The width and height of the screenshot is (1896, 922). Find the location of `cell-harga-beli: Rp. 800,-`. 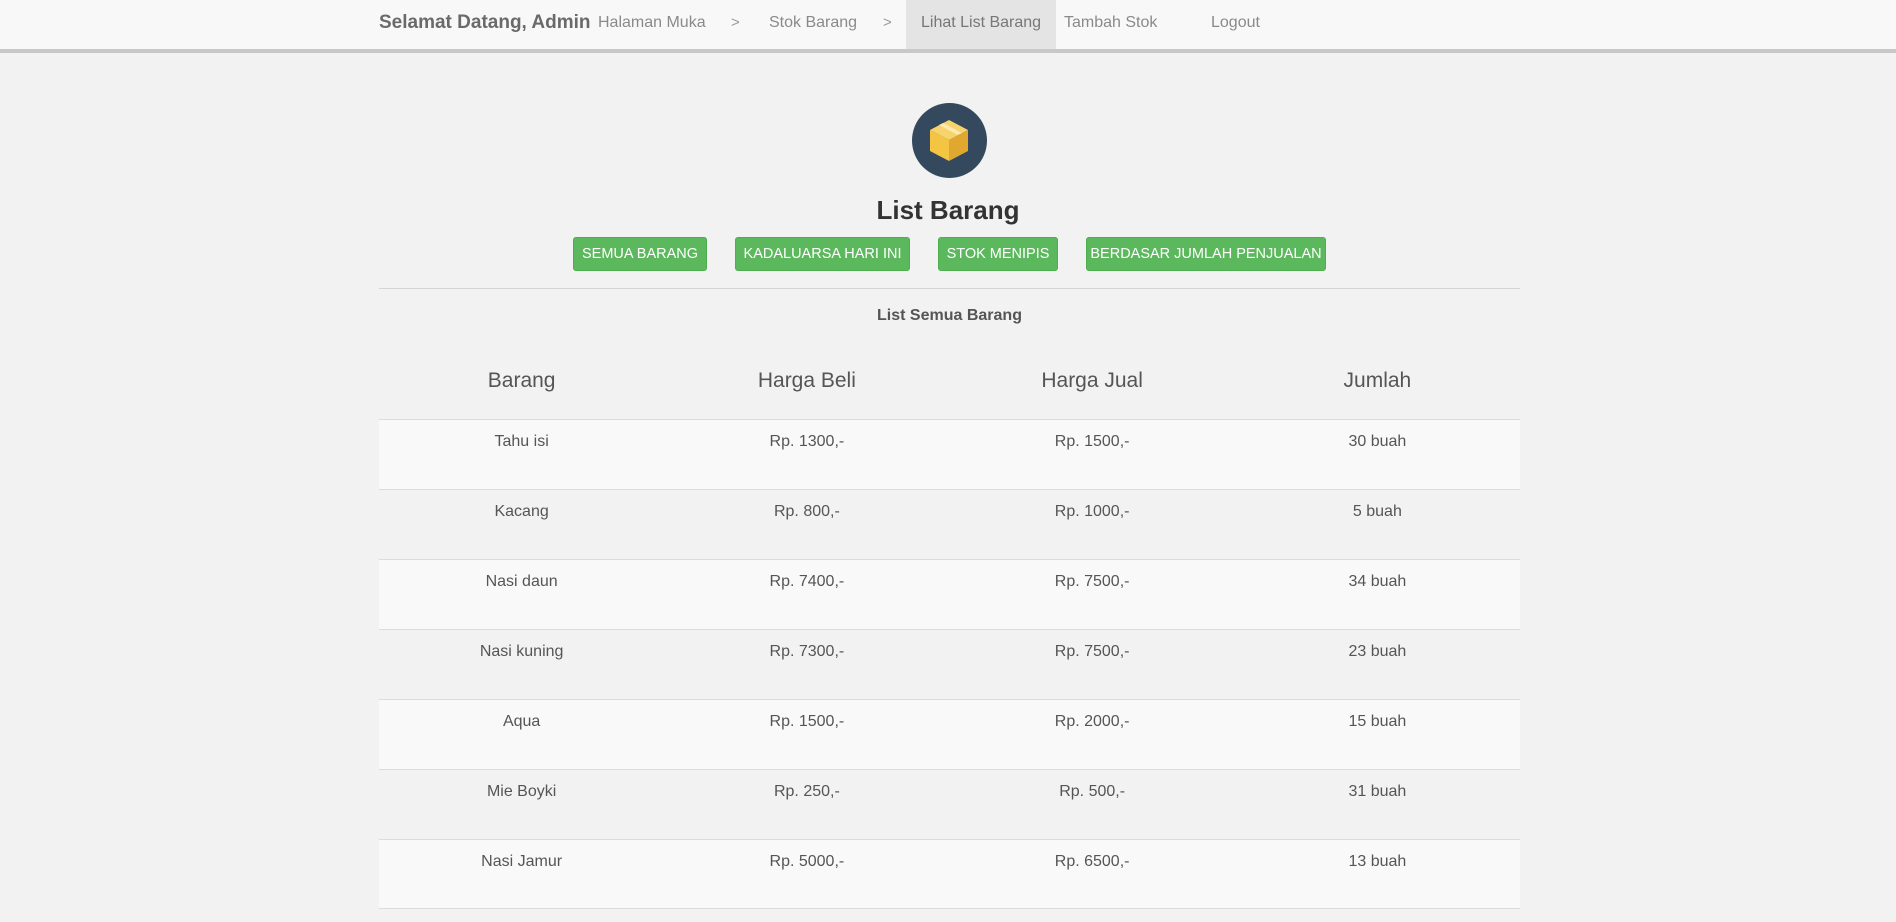

cell-harga-beli: Rp. 800,- is located at coordinates (806, 511).